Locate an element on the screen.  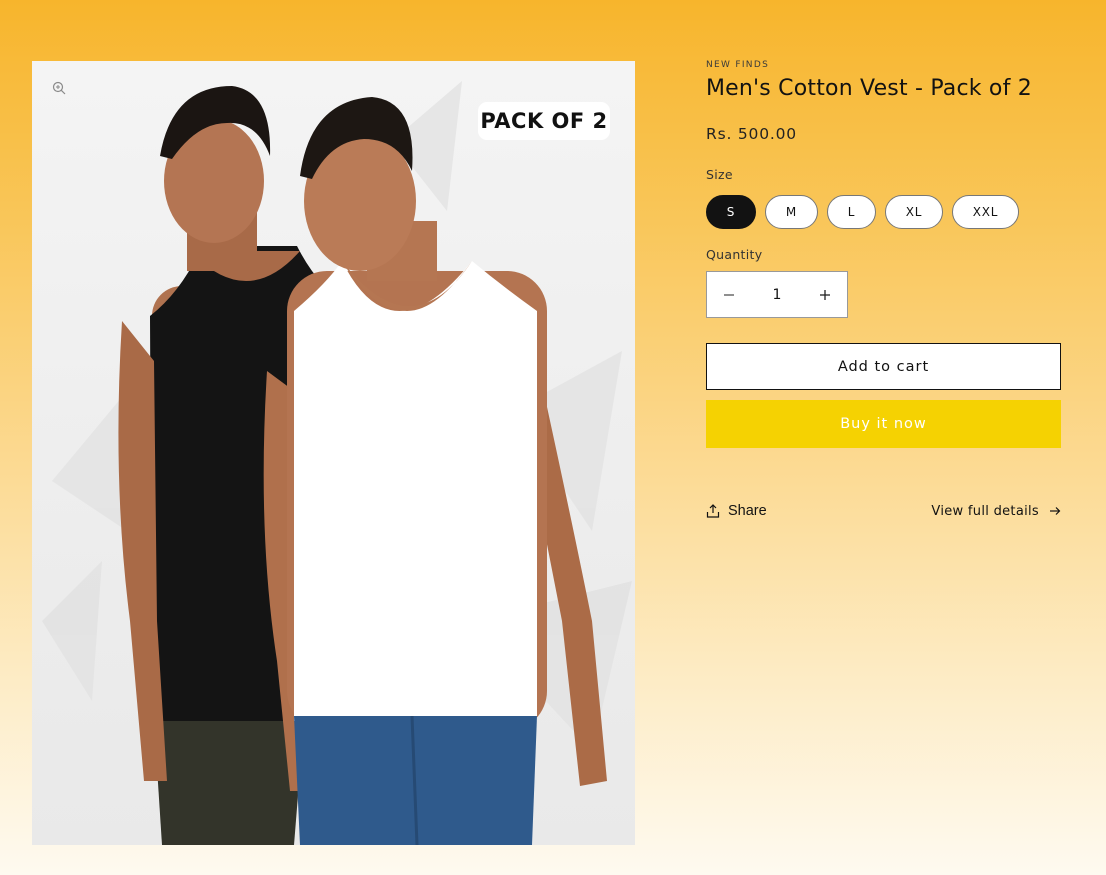
vendor-label: NEW FINDS is located at coordinates (738, 65).